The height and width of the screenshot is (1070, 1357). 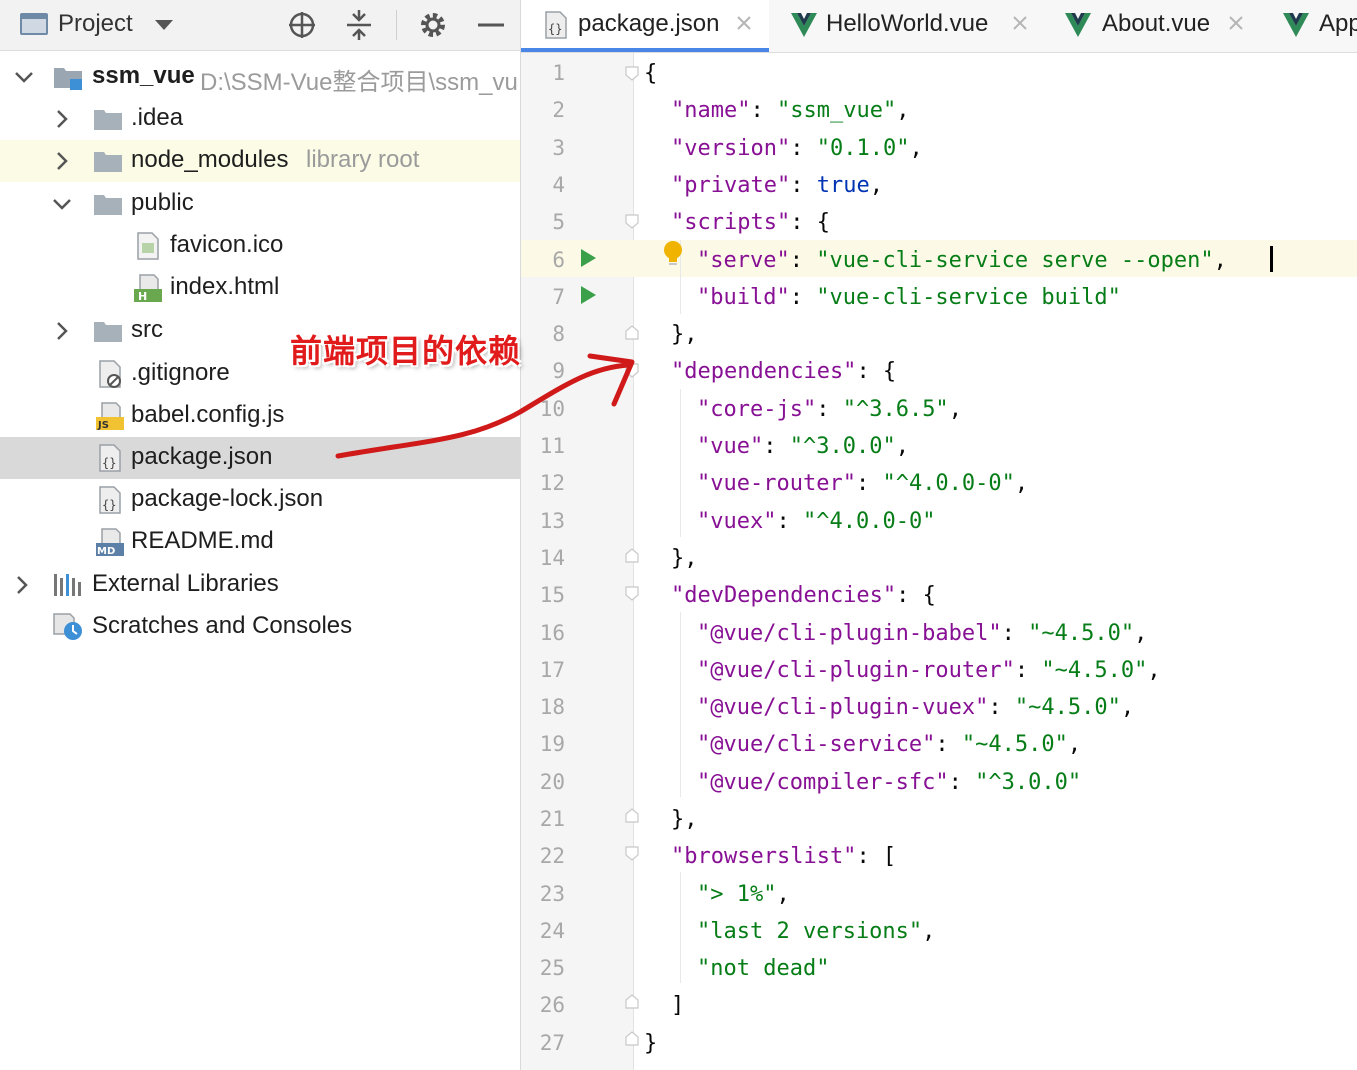 I want to click on tree-item-package-json: {} package.json, so click(x=260, y=458).